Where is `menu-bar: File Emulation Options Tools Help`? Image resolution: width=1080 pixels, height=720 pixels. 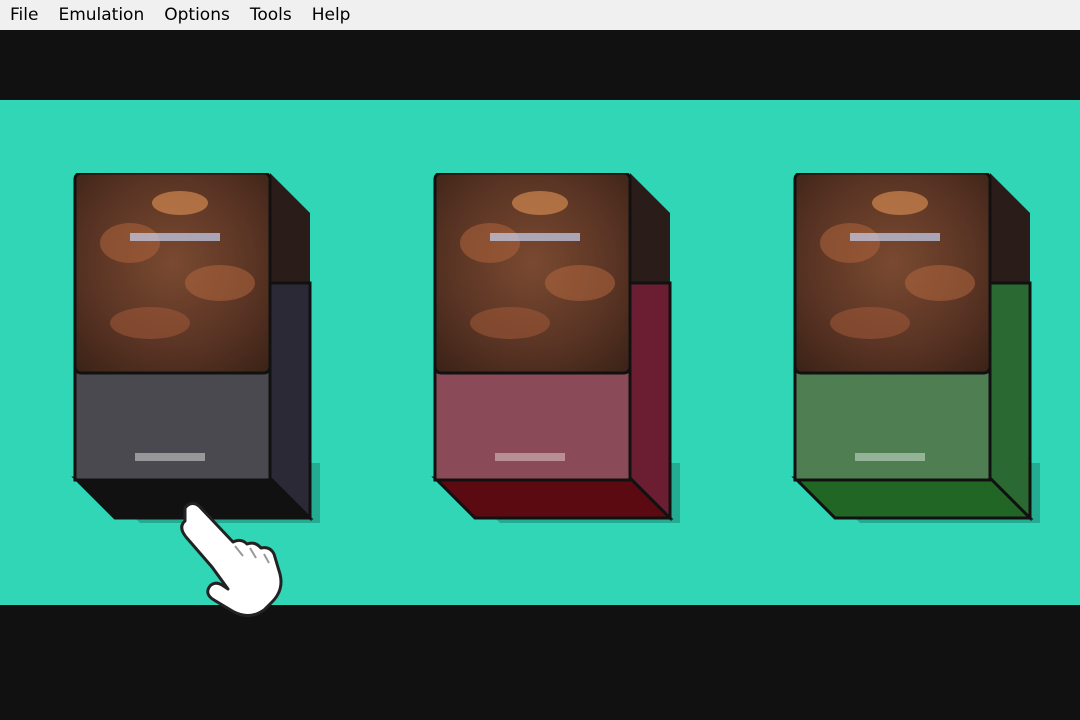
menu-bar: File Emulation Options Tools Help is located at coordinates (540, 15).